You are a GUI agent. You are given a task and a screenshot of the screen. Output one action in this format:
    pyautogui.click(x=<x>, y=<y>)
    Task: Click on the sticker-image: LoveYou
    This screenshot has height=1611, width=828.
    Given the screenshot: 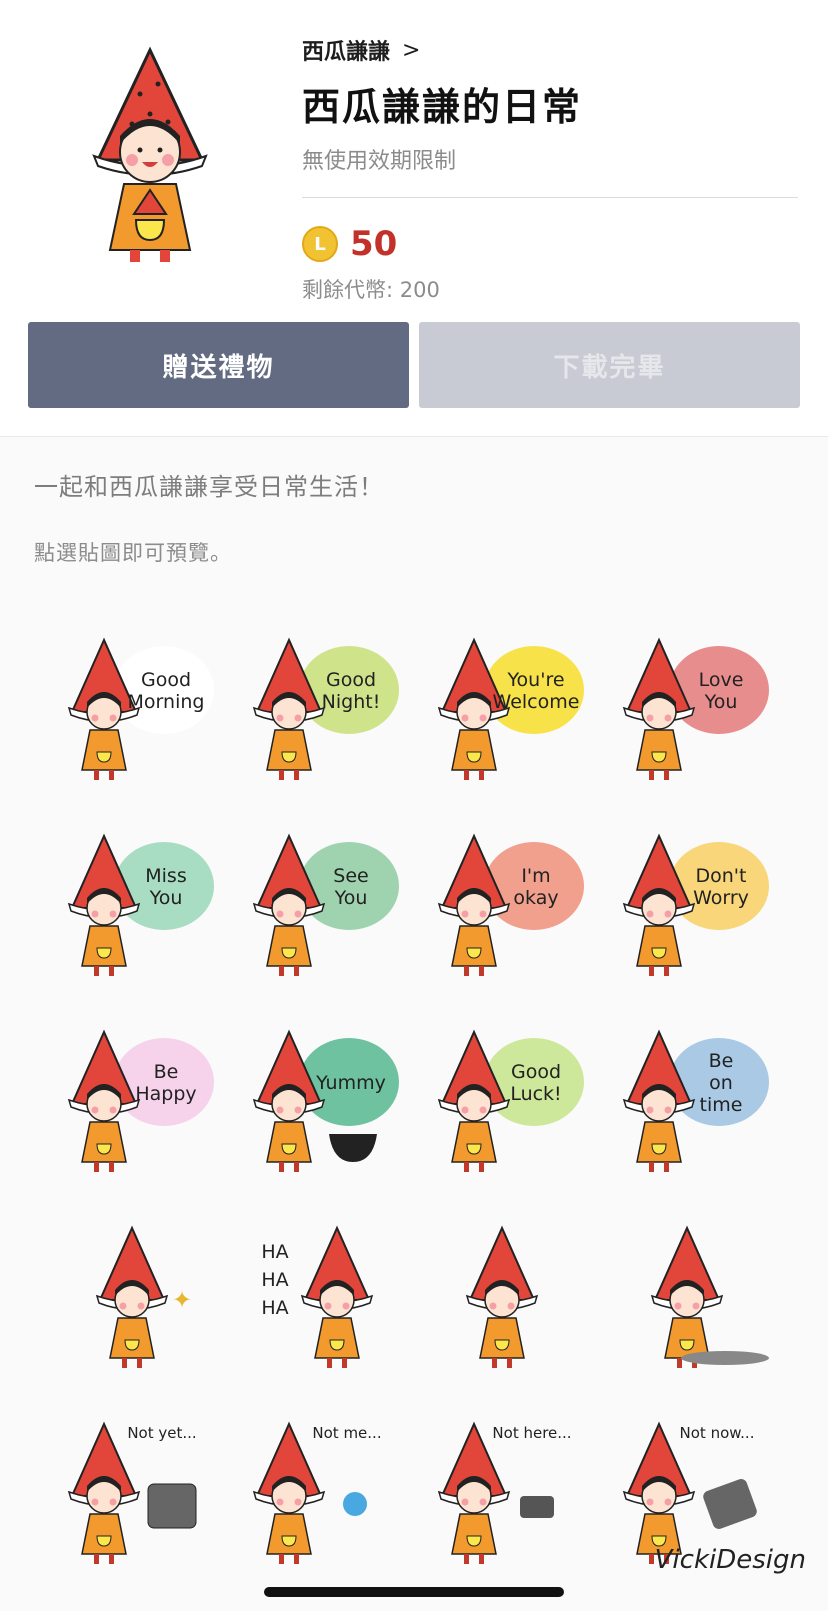 What is the action you would take?
    pyautogui.click(x=695, y=708)
    